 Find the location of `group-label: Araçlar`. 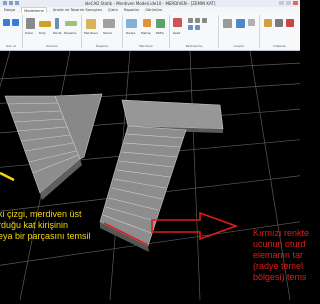

group-label: Araçlar is located at coordinates (239, 46).